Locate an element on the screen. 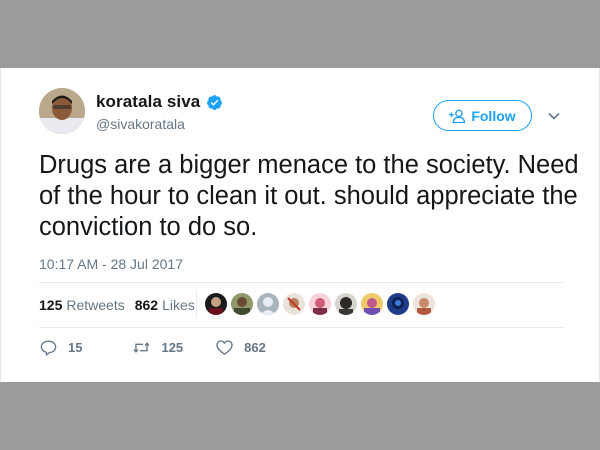 This screenshot has width=600, height=450. tweet-actions: 15 125 862 is located at coordinates (167, 347).